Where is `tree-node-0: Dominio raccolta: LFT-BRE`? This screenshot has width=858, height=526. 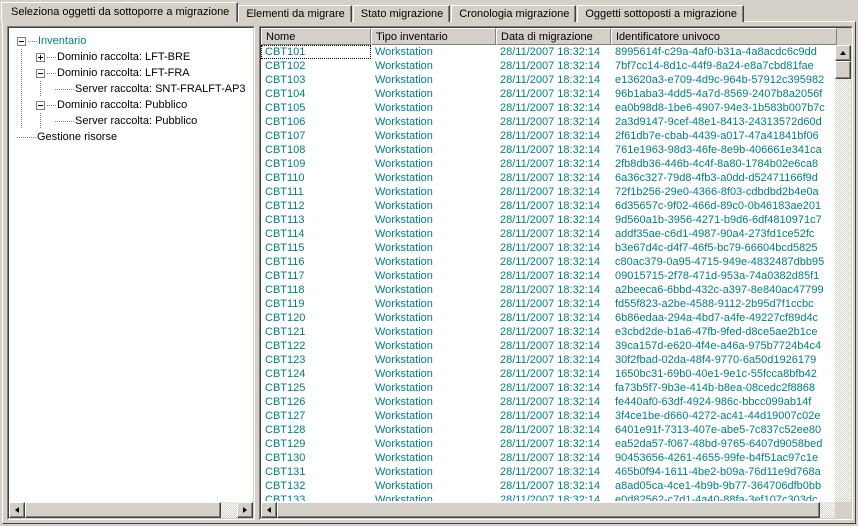
tree-node-0: Dominio raccolta: LFT-BRE is located at coordinates (135, 57).